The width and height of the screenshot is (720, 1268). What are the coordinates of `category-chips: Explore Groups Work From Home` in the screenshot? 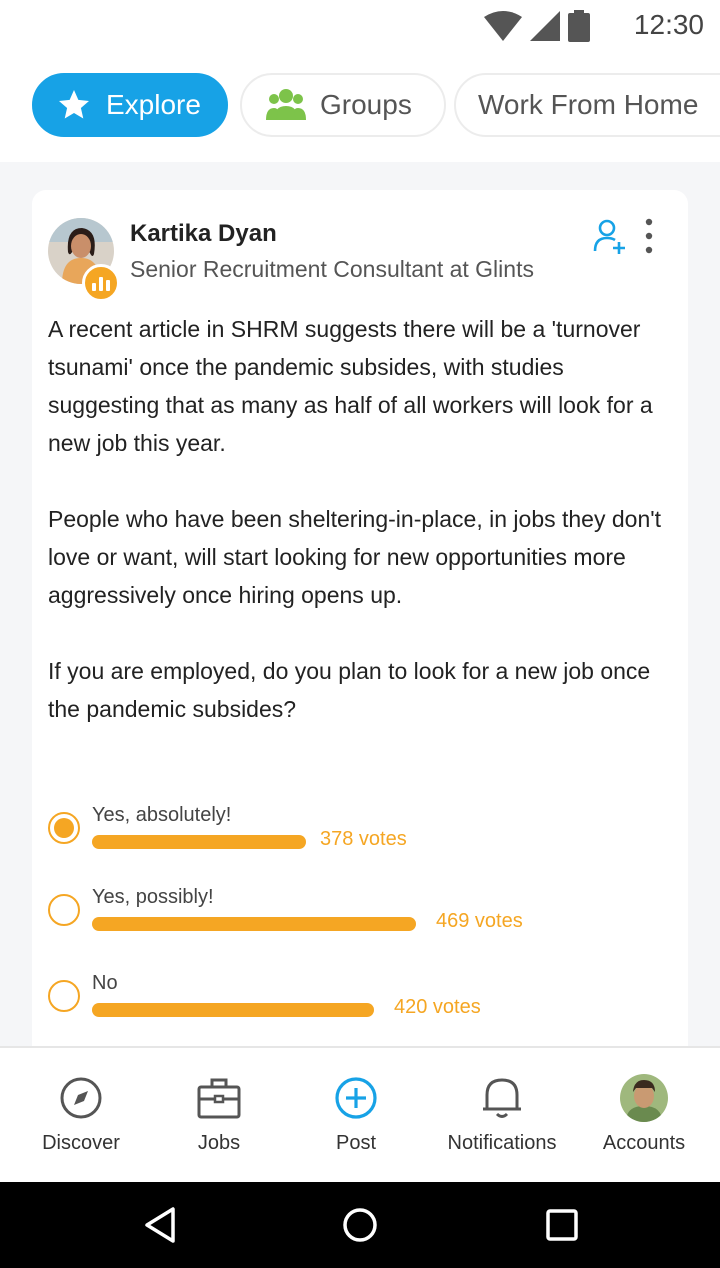 It's located at (360, 106).